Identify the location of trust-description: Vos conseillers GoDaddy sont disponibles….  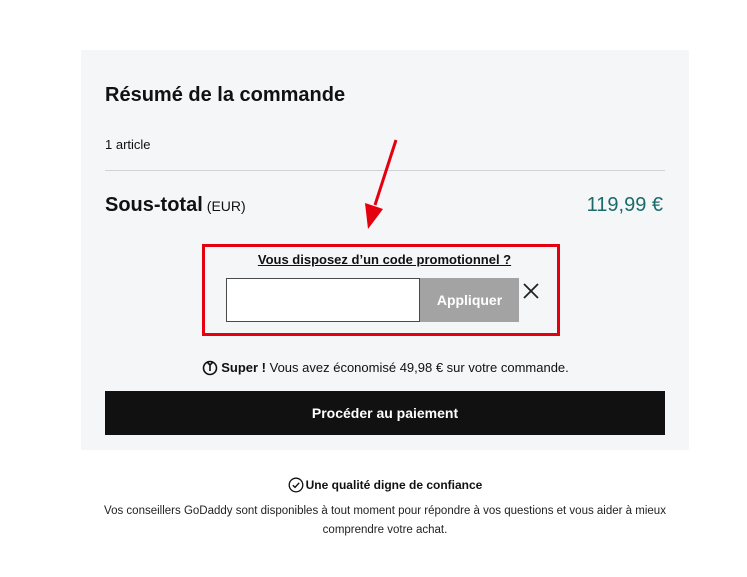
(385, 520).